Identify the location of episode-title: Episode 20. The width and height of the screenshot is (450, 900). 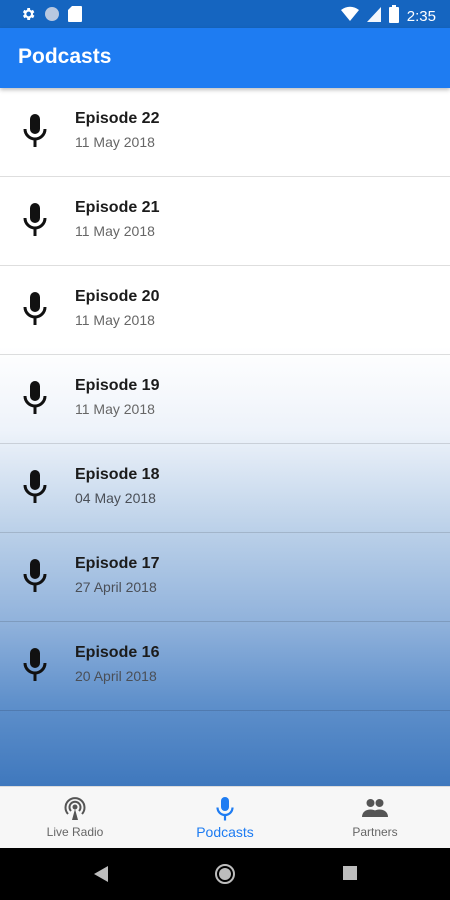
(117, 296).